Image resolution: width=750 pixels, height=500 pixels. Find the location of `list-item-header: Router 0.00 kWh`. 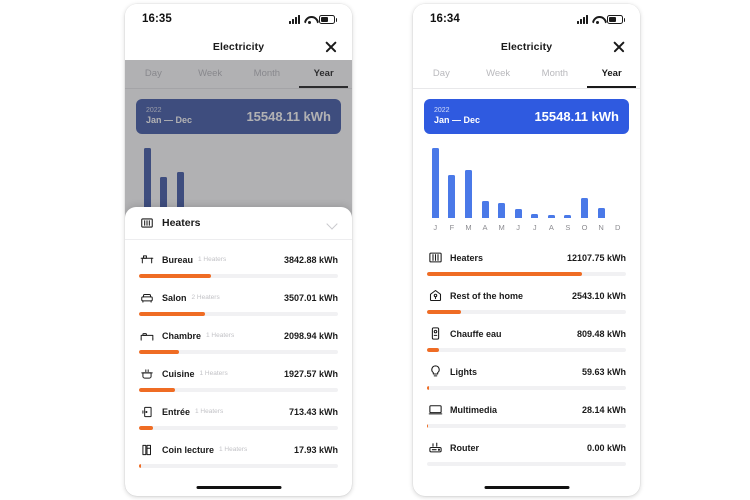

list-item-header: Router 0.00 kWh is located at coordinates (526, 447).